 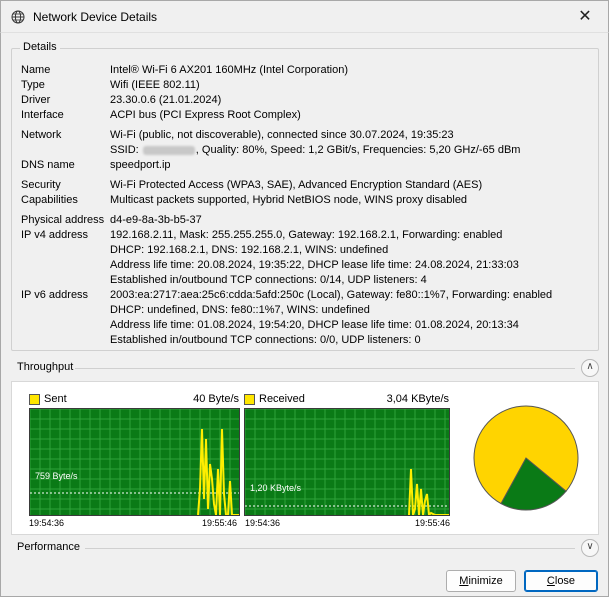 I want to click on sent-graph-plot, so click(x=134, y=462).